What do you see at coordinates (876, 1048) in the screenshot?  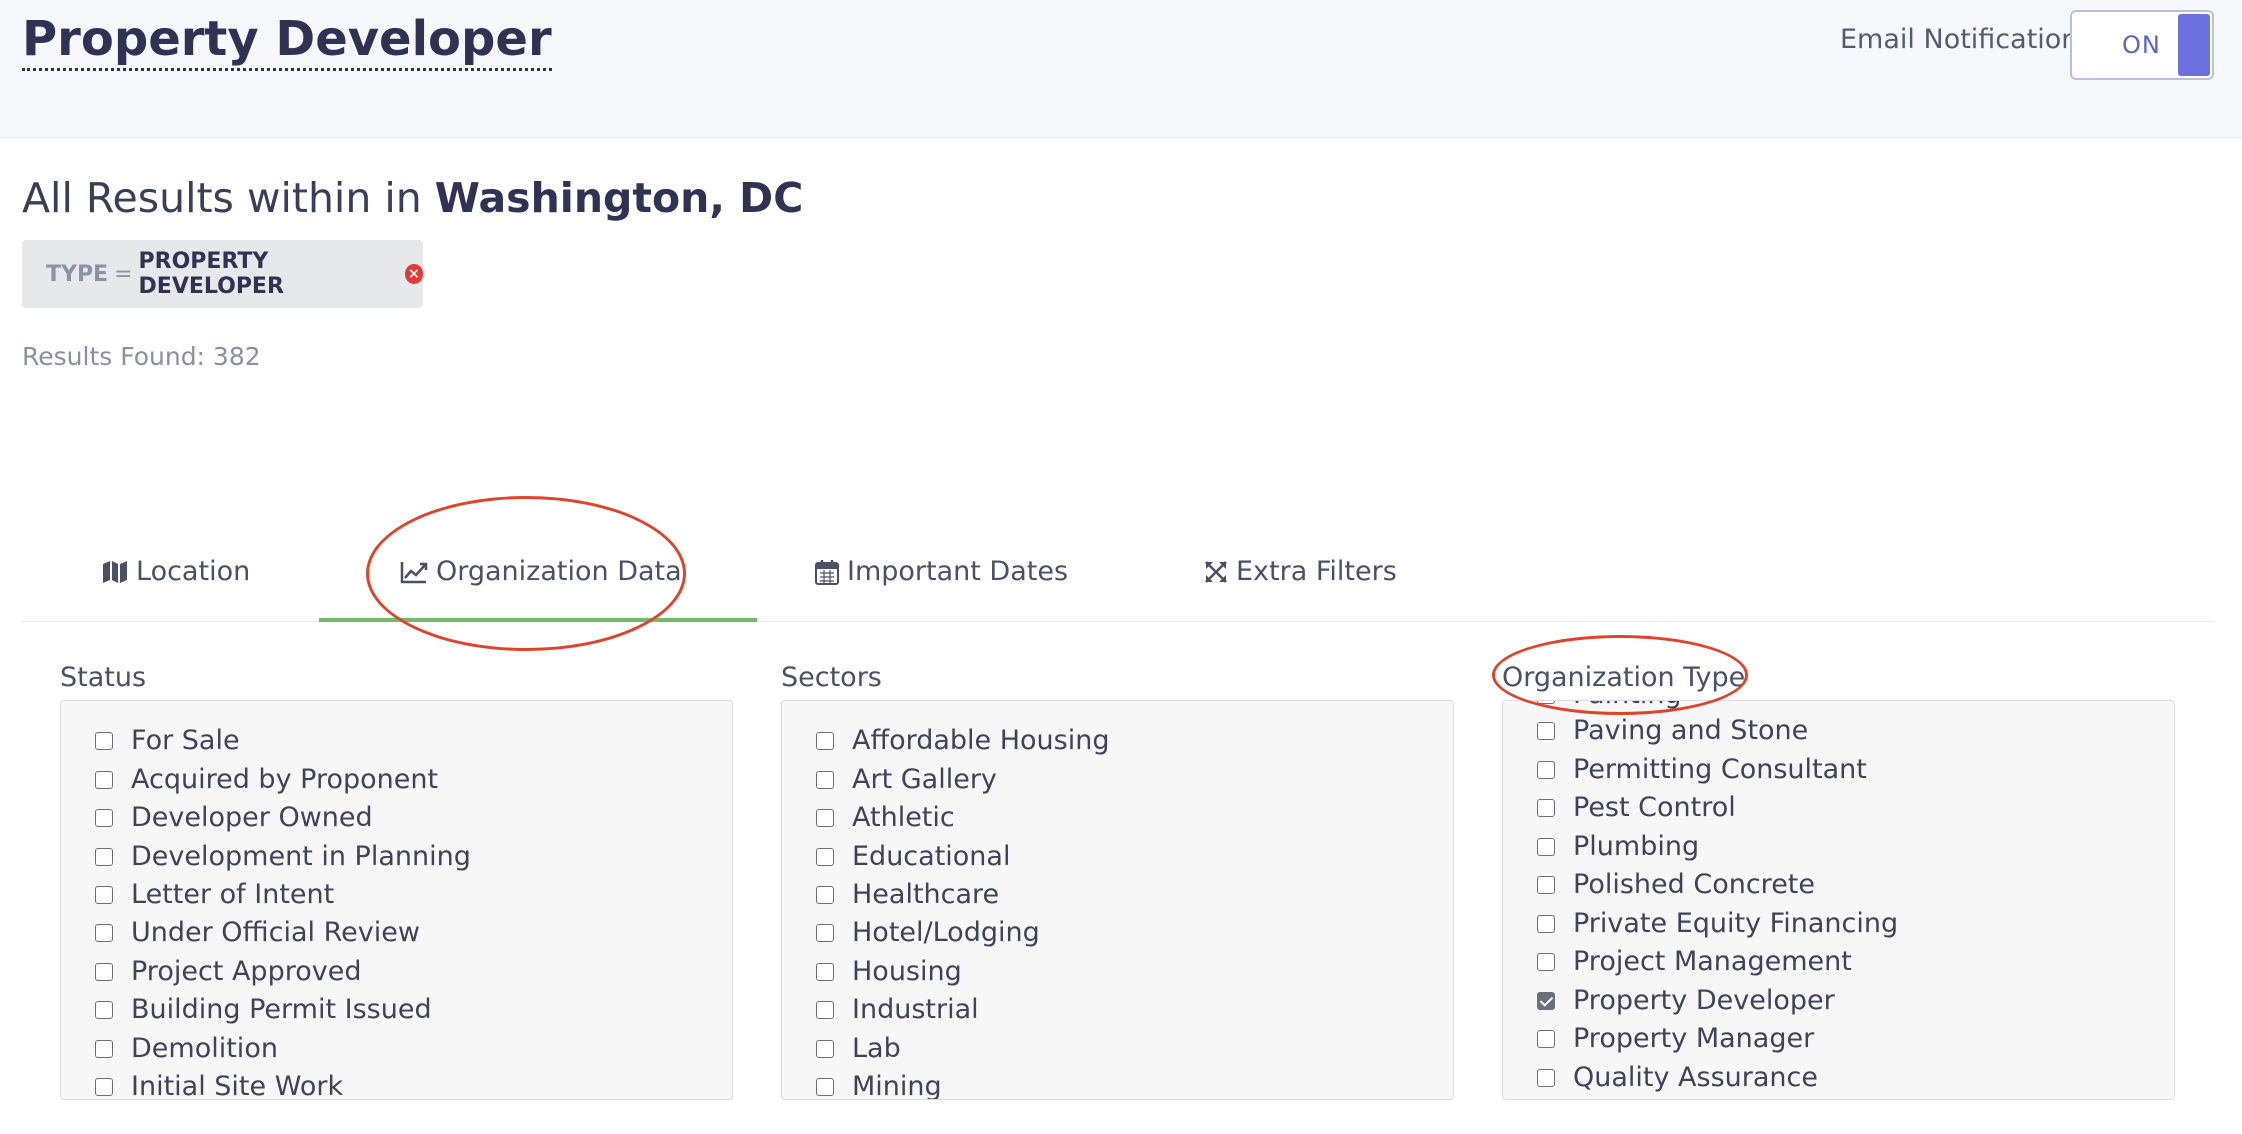 I see `option-label: Lab` at bounding box center [876, 1048].